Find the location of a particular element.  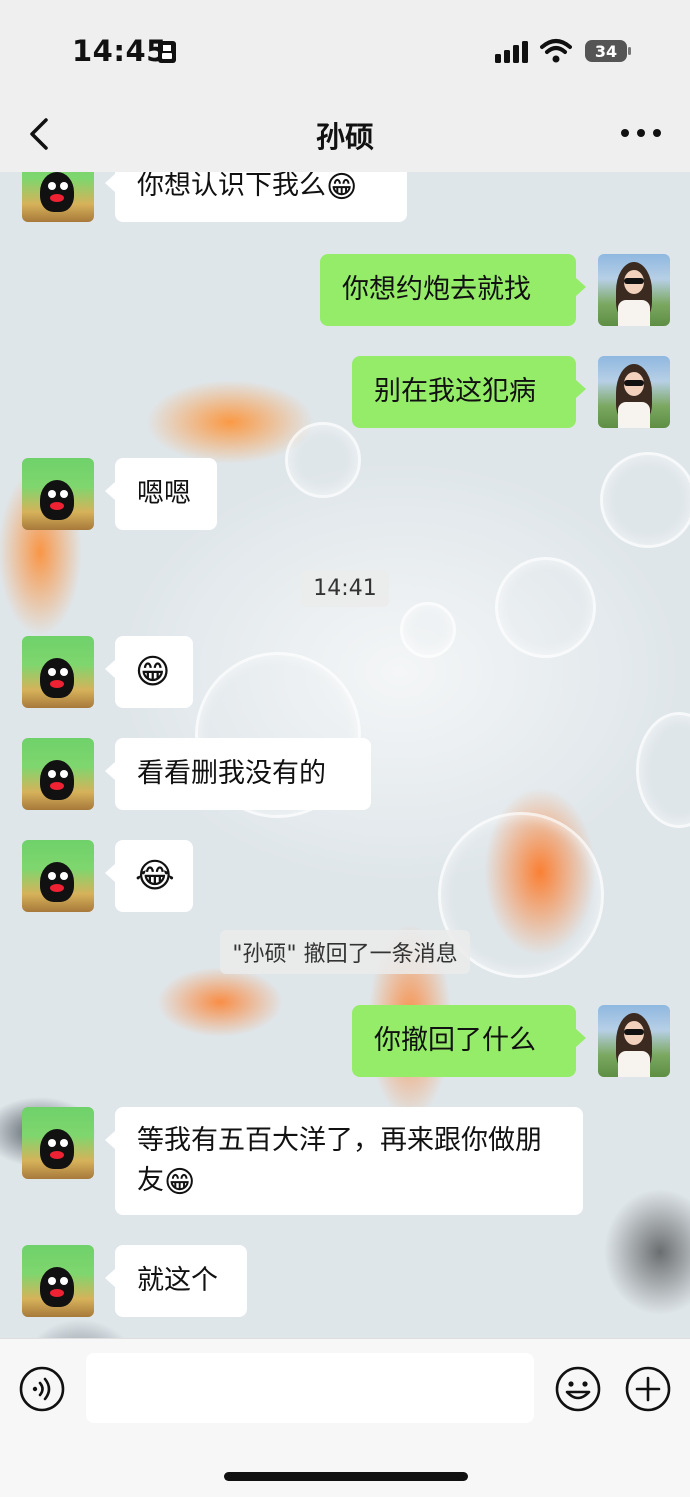

recall-notice: "孙硕" 撤回了一条消息 is located at coordinates (345, 952).